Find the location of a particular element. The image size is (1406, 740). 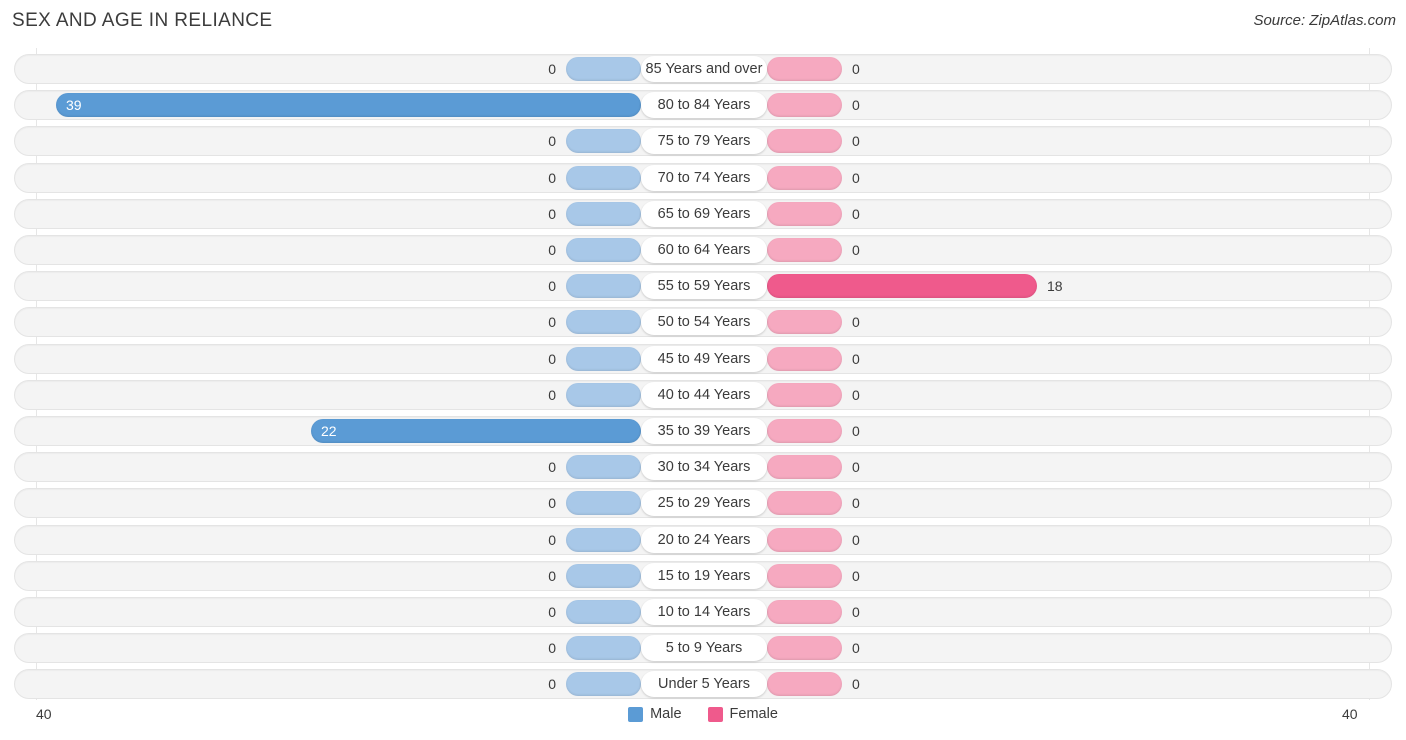

row-bars: 0 0 Under 5 Years is located at coordinates (704, 684).